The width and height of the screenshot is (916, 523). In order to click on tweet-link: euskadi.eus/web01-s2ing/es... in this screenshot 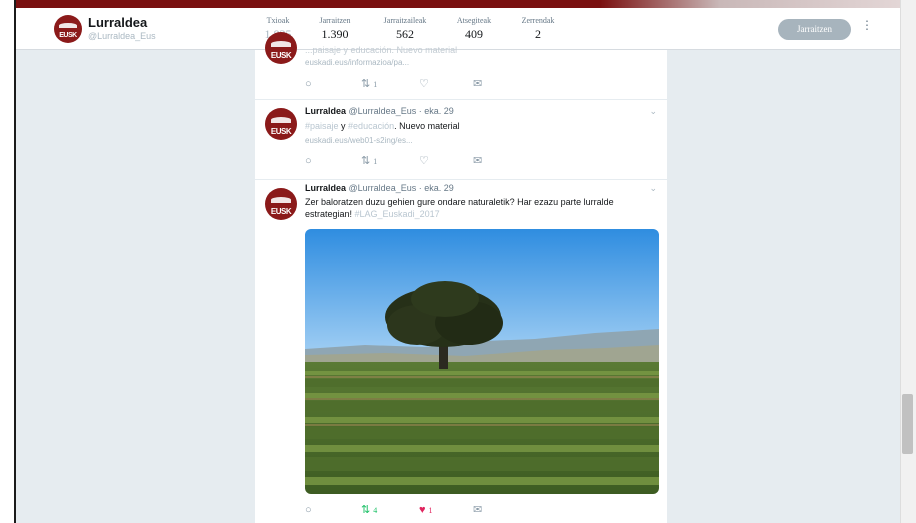, I will do `click(359, 140)`.